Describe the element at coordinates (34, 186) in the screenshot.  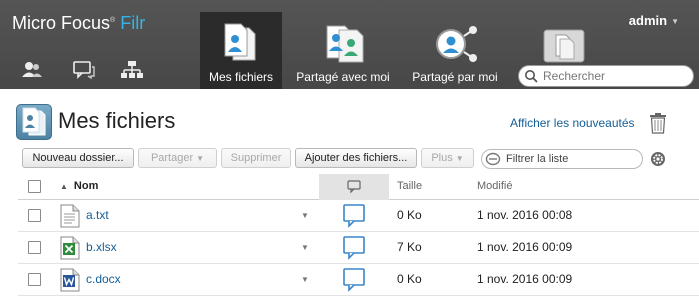
I see `select-all-checkbox` at that location.